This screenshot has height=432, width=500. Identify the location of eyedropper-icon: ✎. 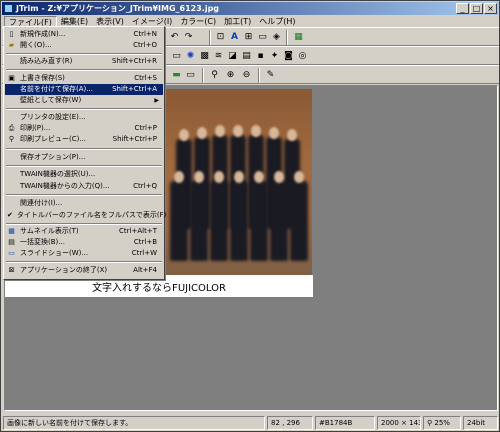
(270, 75).